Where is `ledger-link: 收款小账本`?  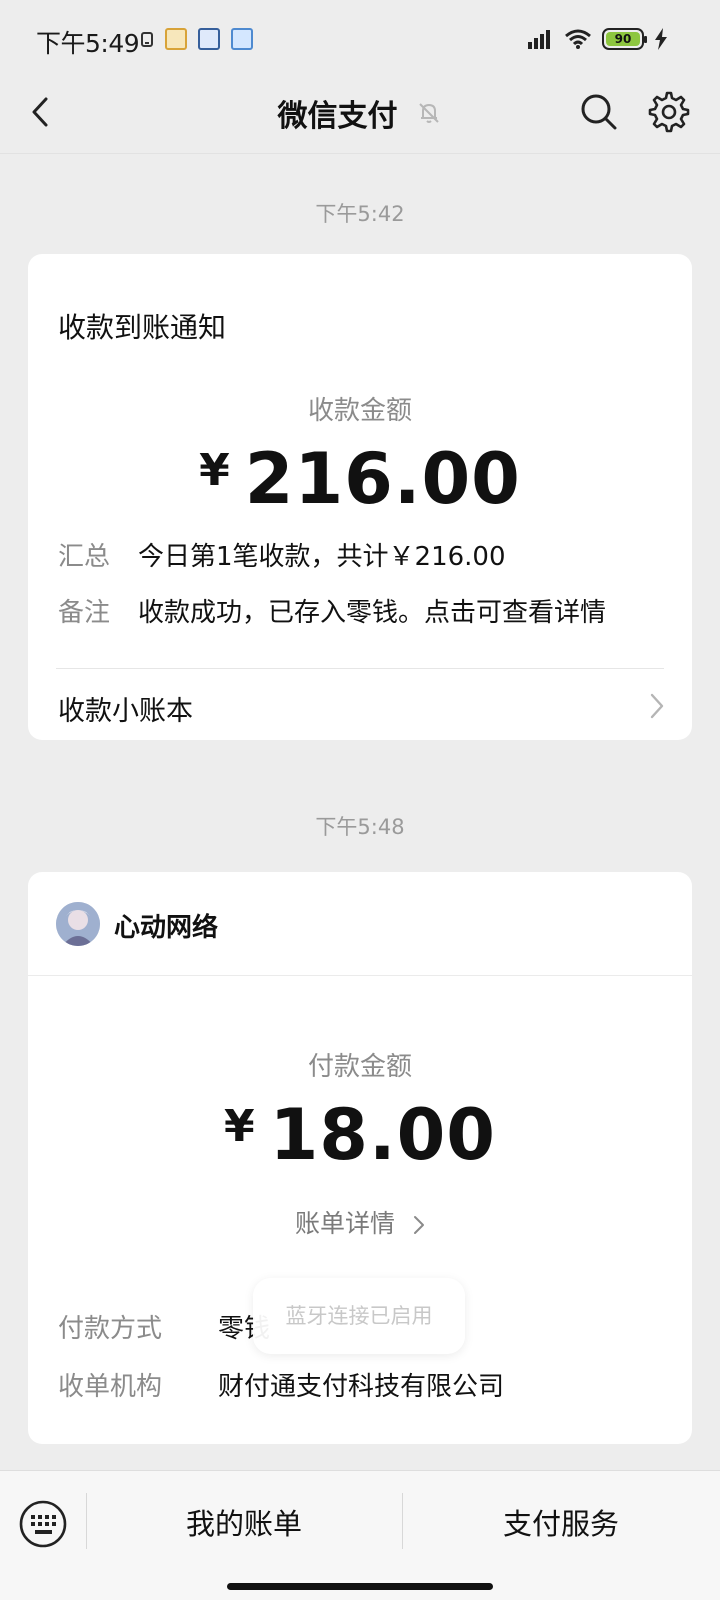 ledger-link: 收款小账本 is located at coordinates (360, 705).